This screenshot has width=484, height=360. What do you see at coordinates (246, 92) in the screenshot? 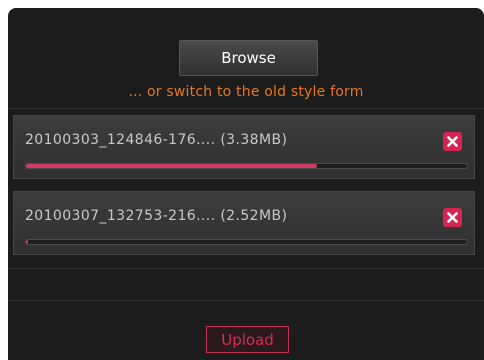
I see `switch-to-old-form-link: ... or switch to the old style form` at bounding box center [246, 92].